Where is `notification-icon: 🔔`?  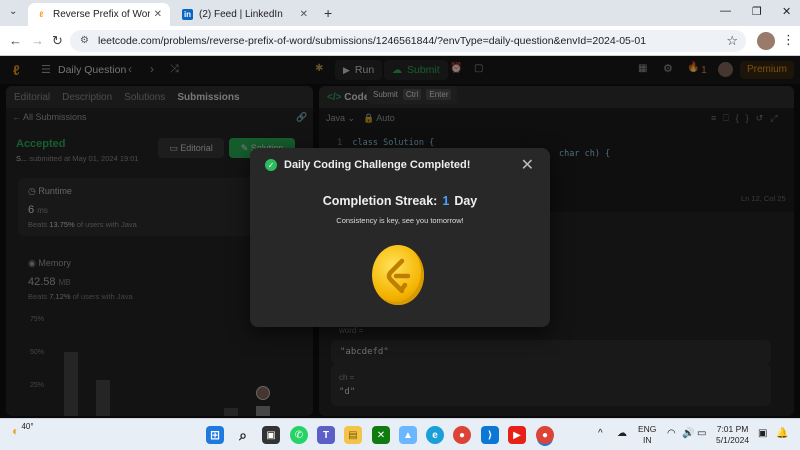
notification-icon: 🔔 is located at coordinates (782, 433).